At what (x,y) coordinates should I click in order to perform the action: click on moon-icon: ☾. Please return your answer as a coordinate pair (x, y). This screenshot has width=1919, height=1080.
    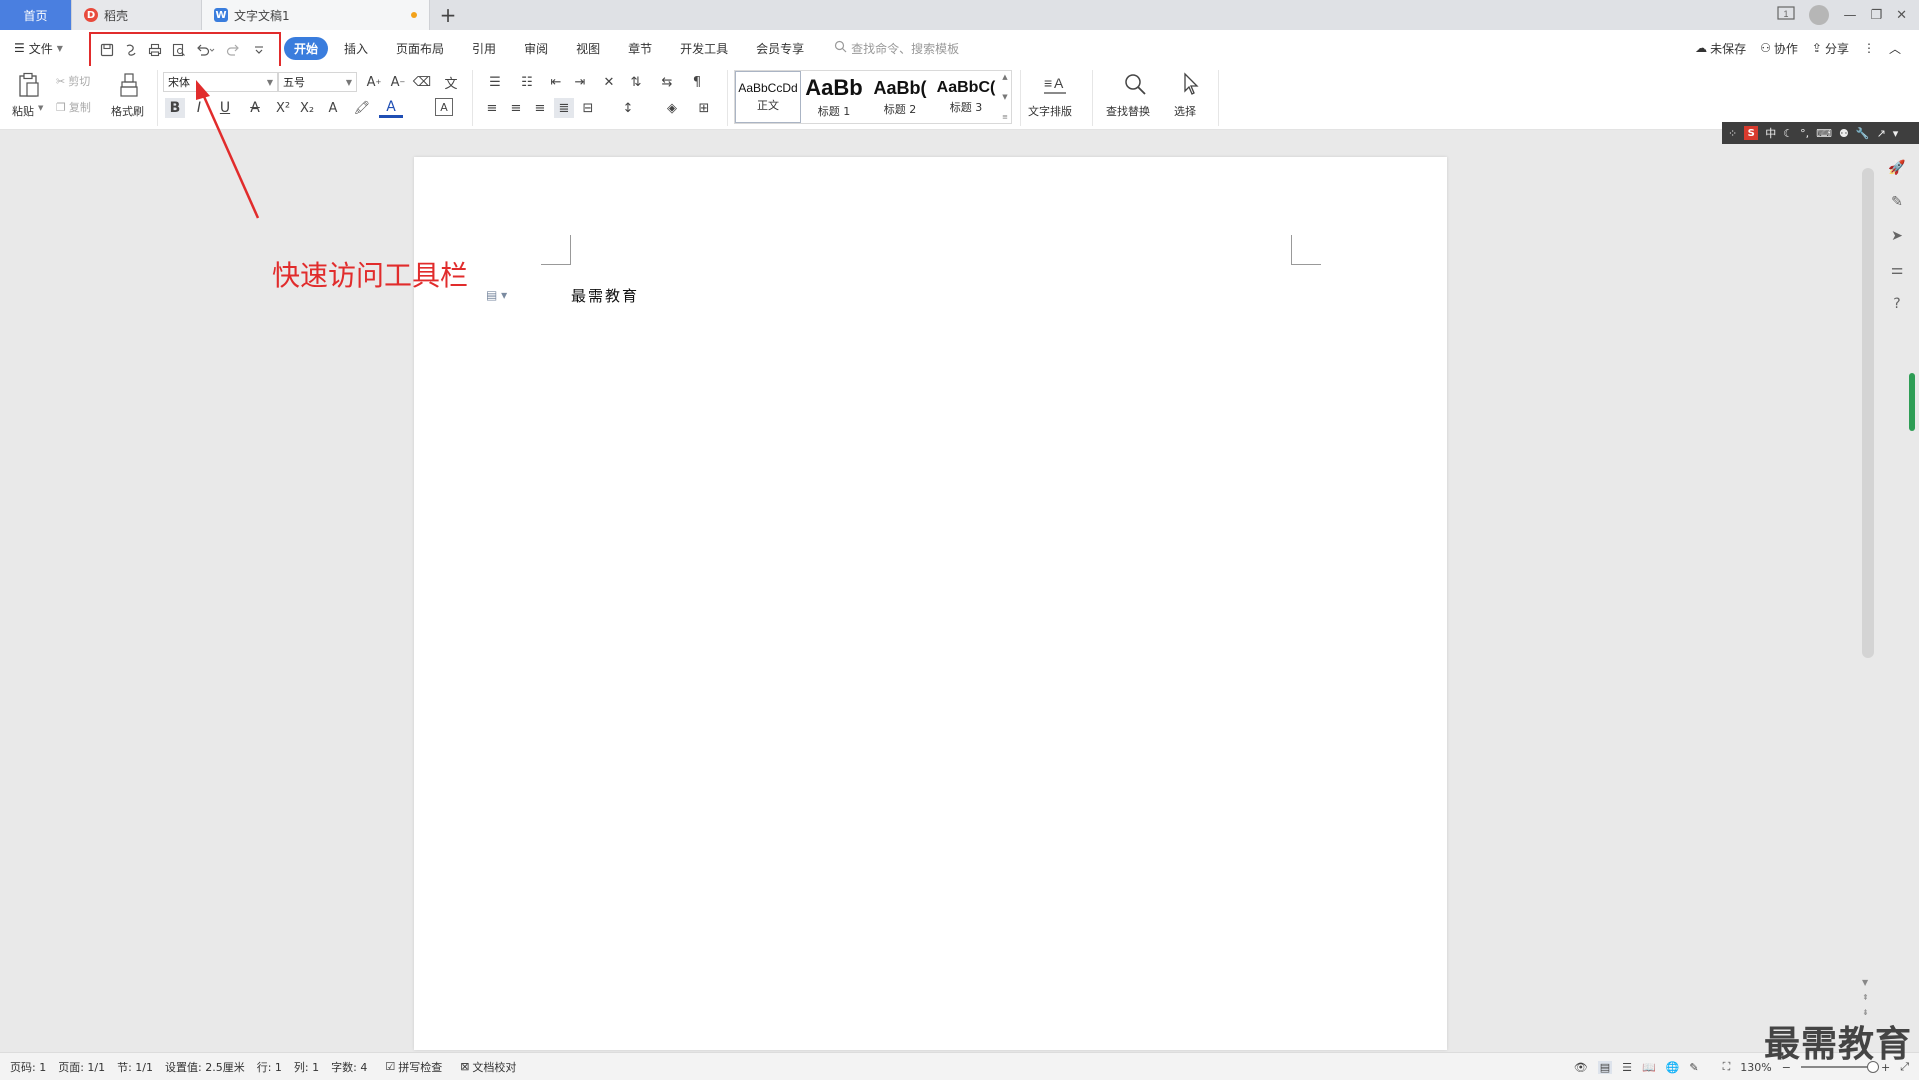
    Looking at the image, I should click on (1788, 133).